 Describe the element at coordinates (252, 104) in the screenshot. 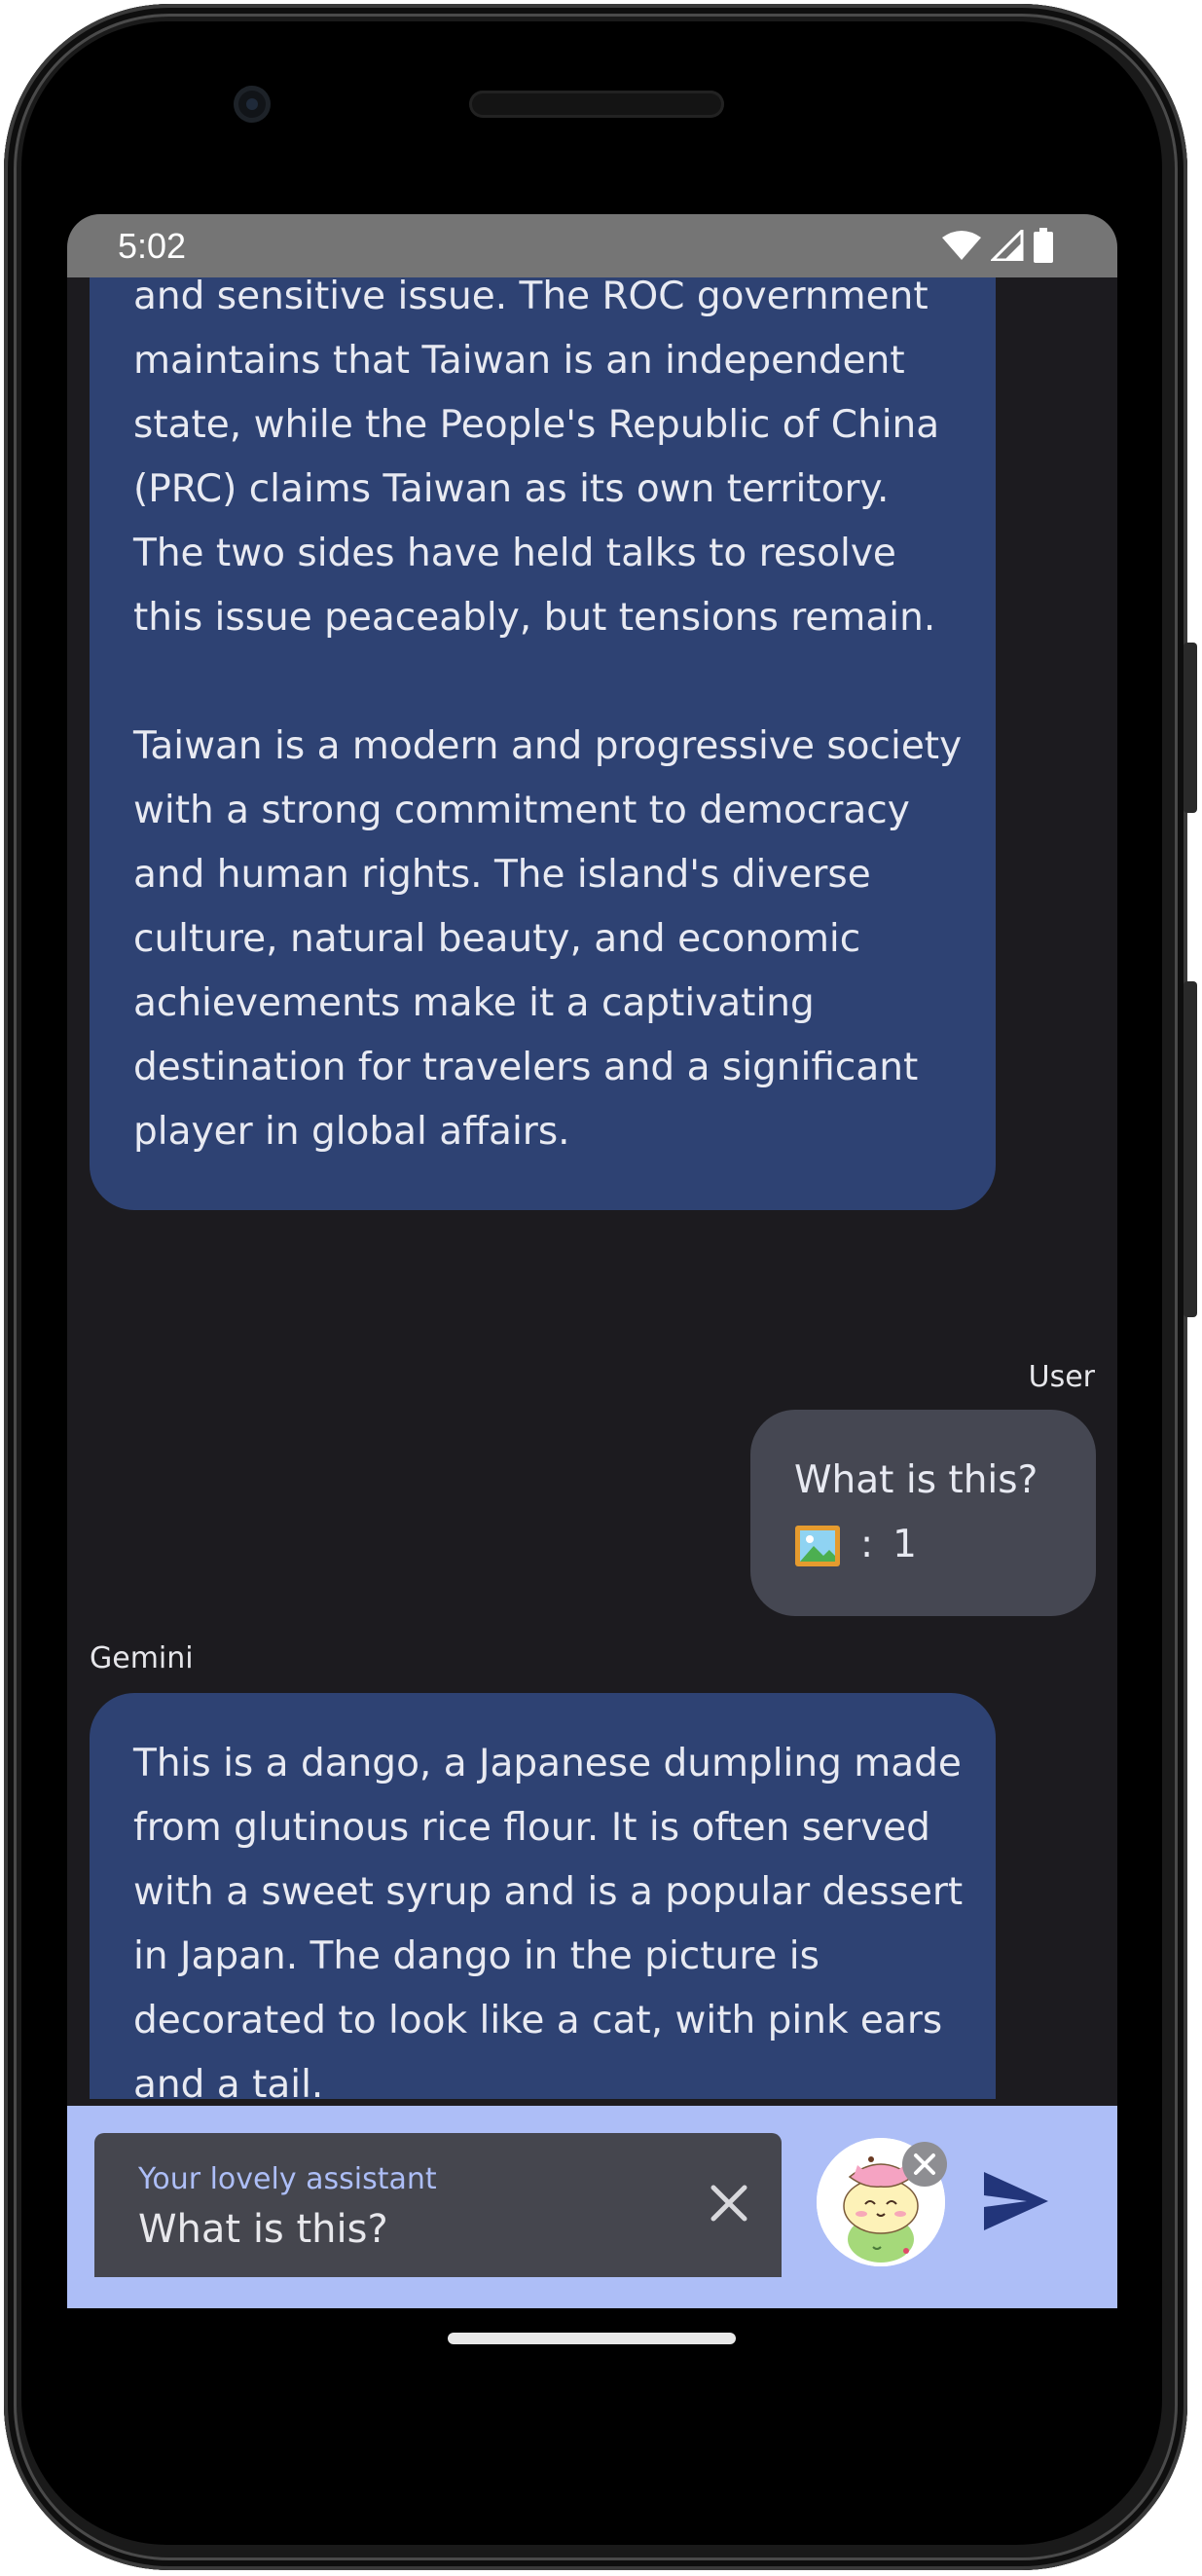

I see `front-camera` at that location.